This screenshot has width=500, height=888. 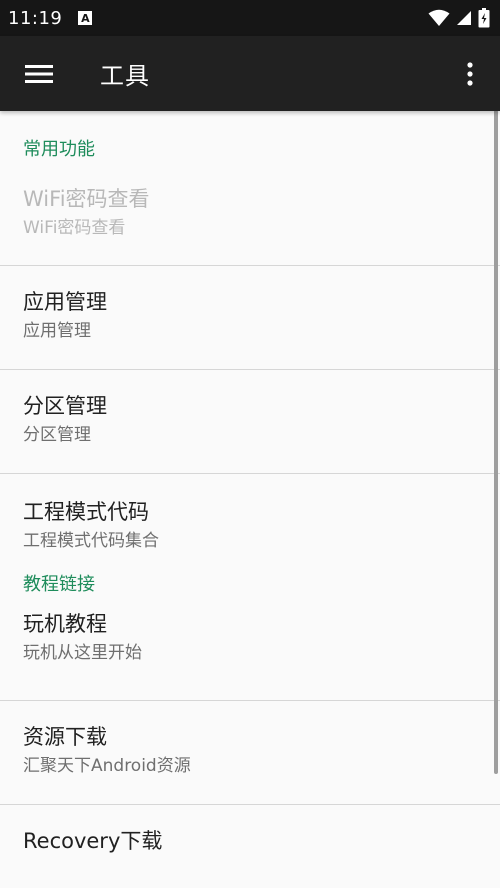 I want to click on item-title: 玩机教程, so click(x=65, y=624).